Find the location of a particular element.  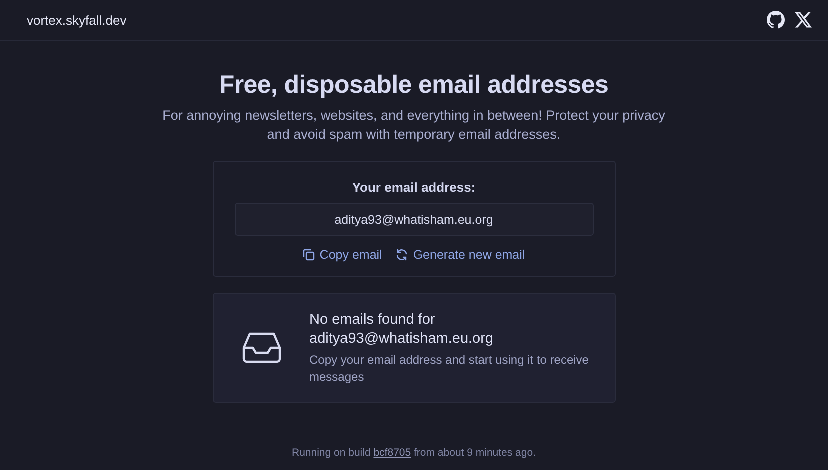

build-info: Running on build bcf8705 from about 9 minutes ago. is located at coordinates (414, 453).